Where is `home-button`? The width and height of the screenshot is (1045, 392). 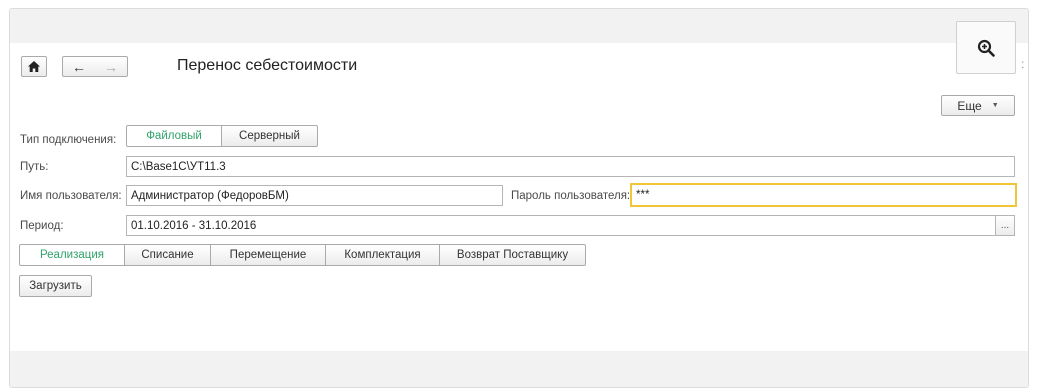 home-button is located at coordinates (34, 66).